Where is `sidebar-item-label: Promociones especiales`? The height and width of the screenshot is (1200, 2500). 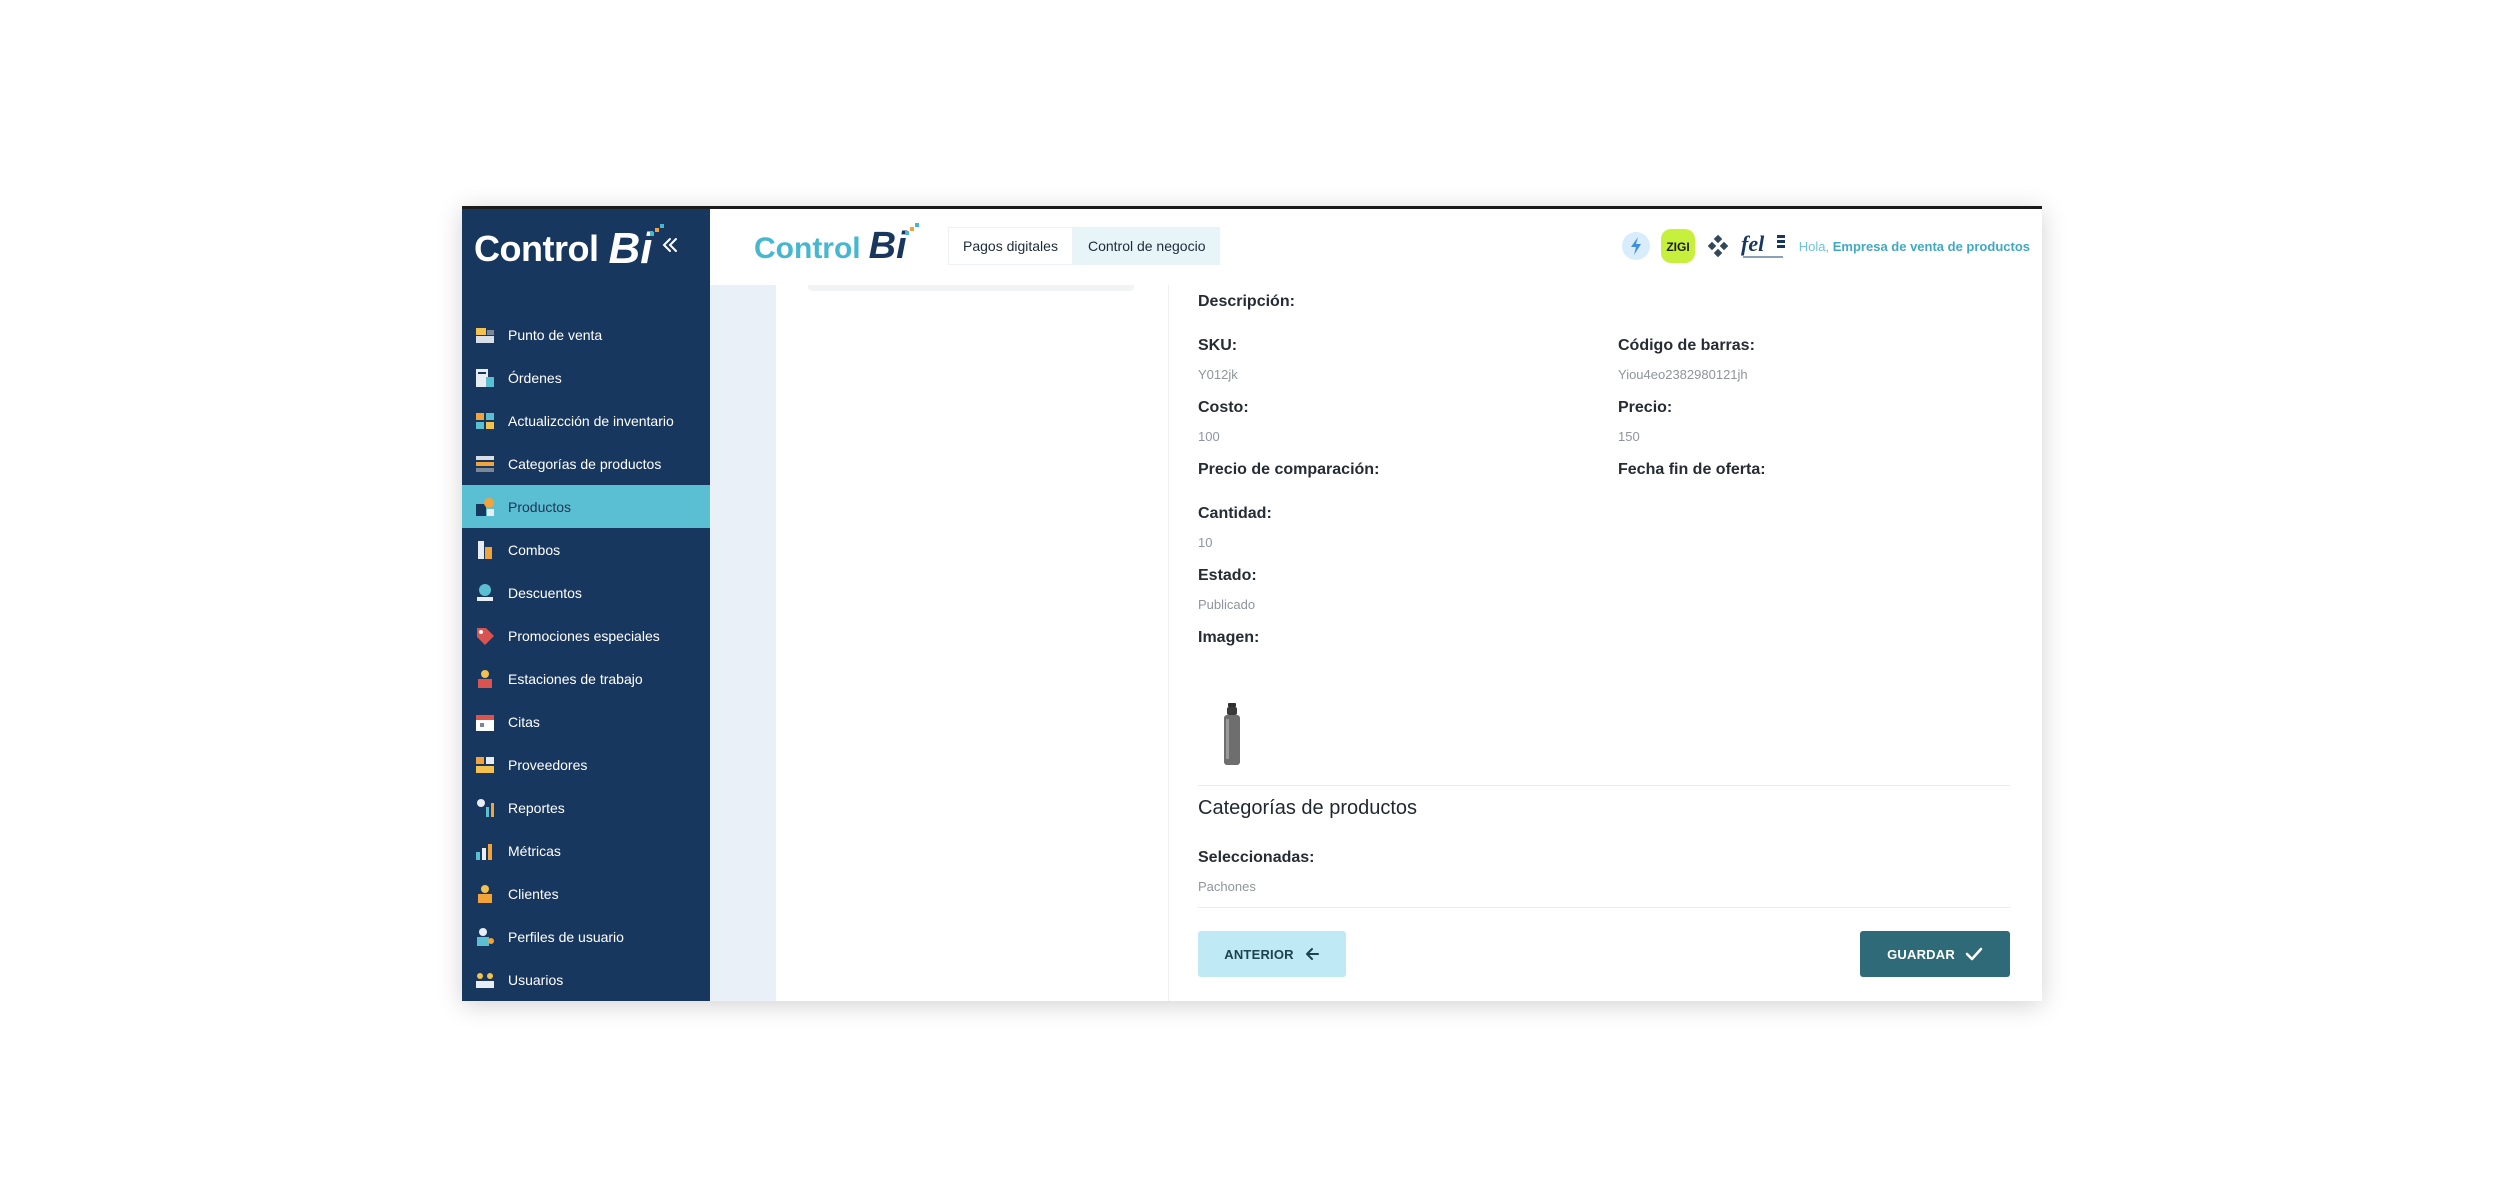 sidebar-item-label: Promociones especiales is located at coordinates (584, 635).